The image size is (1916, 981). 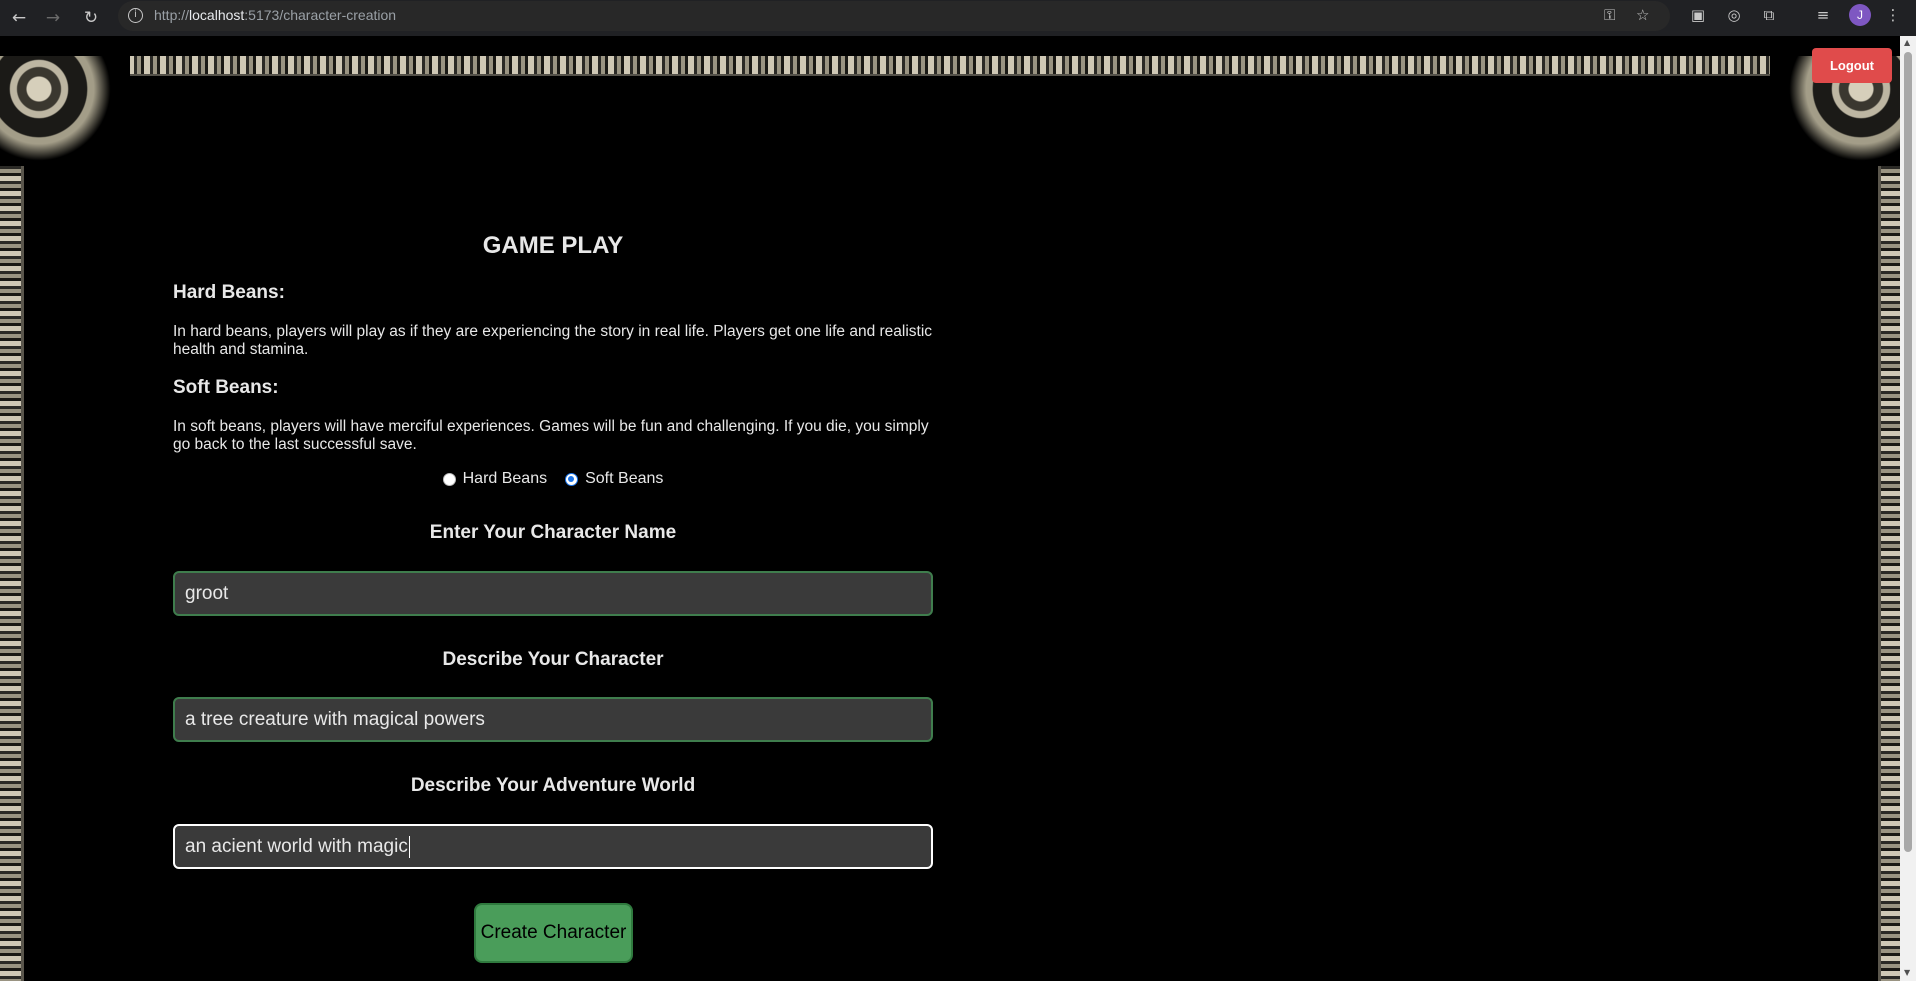 What do you see at coordinates (950, 66) in the screenshot?
I see `frame-top-border` at bounding box center [950, 66].